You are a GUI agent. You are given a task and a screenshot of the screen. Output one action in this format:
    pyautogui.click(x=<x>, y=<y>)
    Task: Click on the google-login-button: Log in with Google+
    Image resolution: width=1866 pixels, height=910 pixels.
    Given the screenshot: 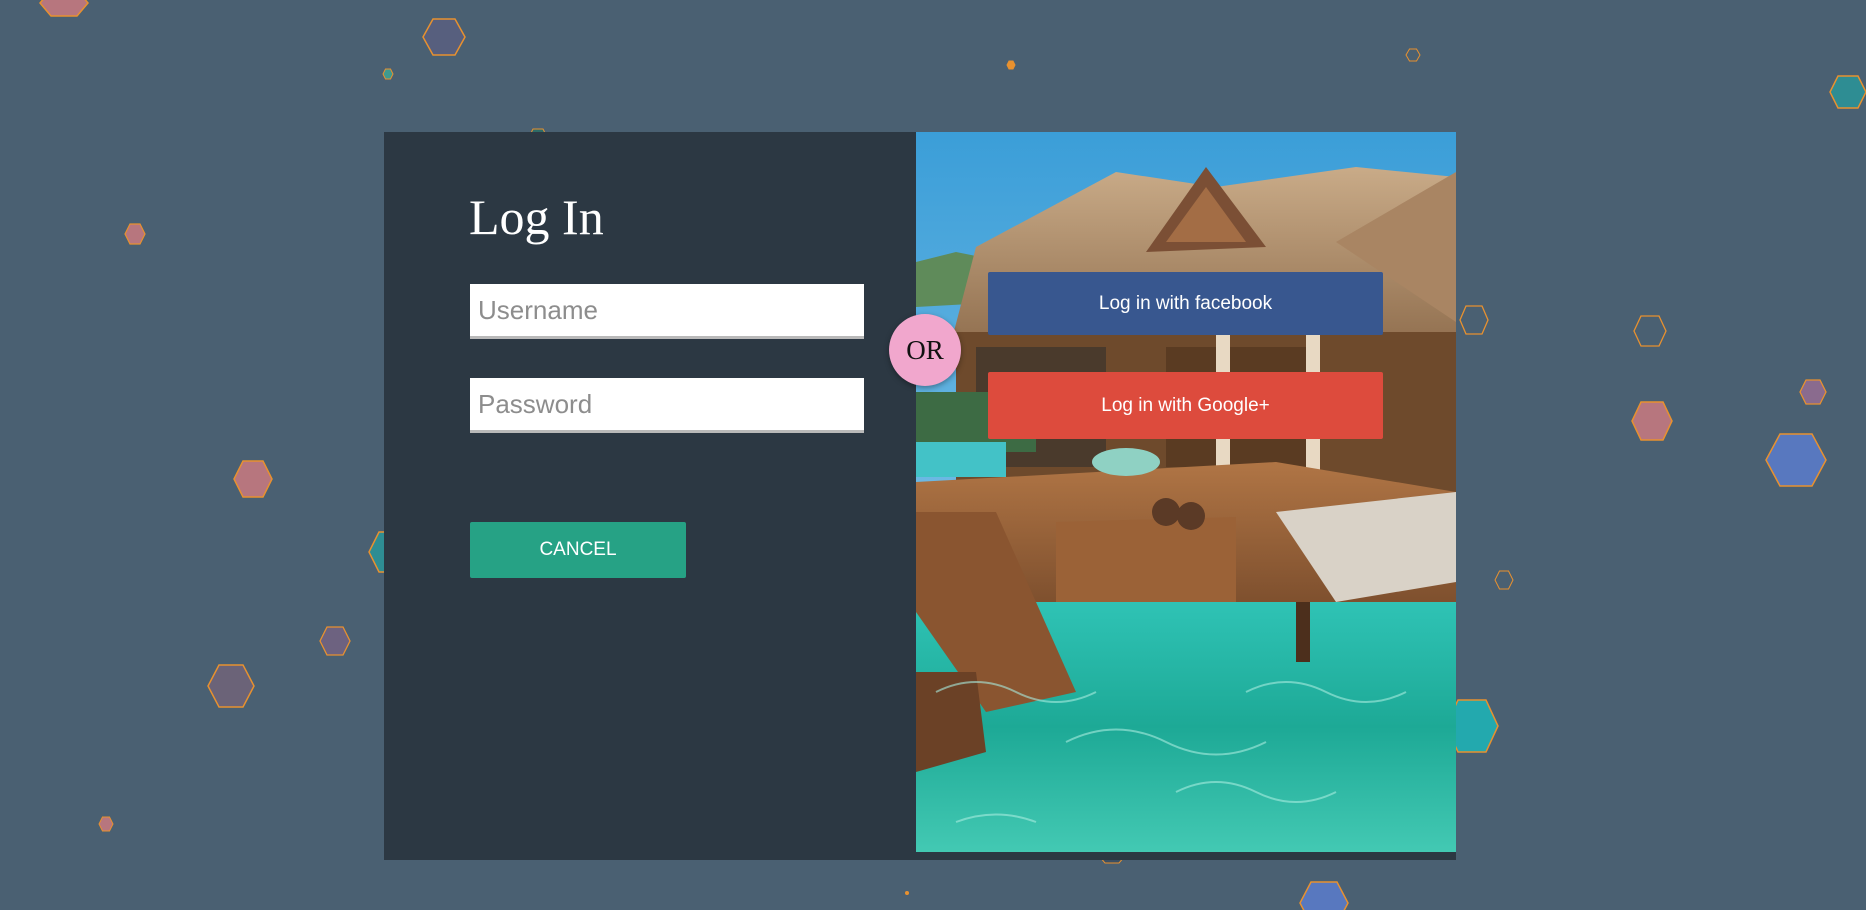 What is the action you would take?
    pyautogui.click(x=1185, y=405)
    